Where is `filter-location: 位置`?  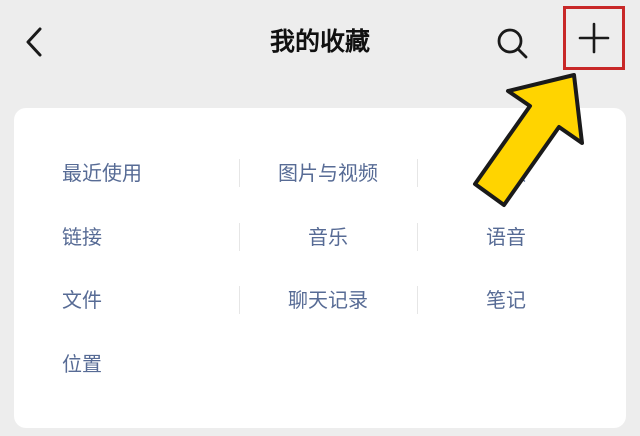 filter-location: 位置 is located at coordinates (82, 364).